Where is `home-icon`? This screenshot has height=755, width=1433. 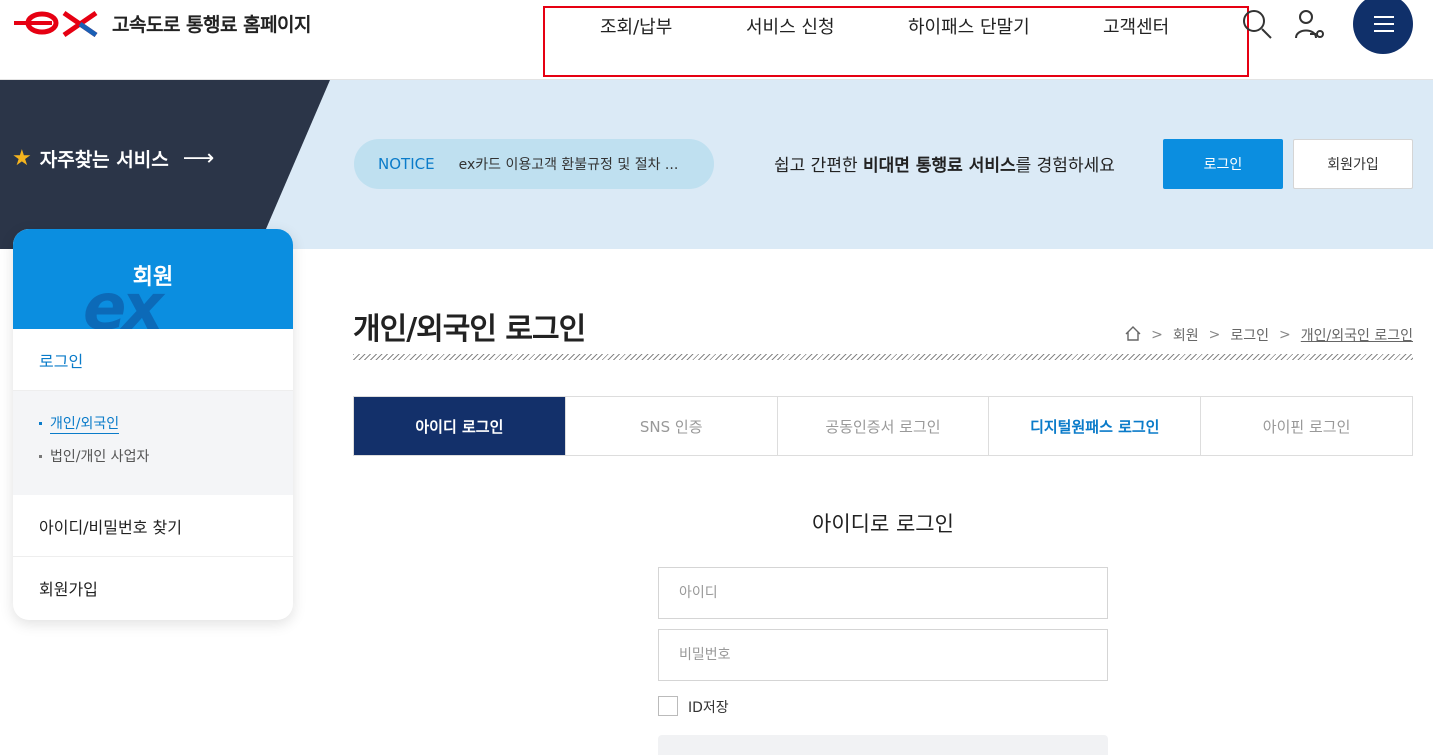 home-icon is located at coordinates (1133, 335).